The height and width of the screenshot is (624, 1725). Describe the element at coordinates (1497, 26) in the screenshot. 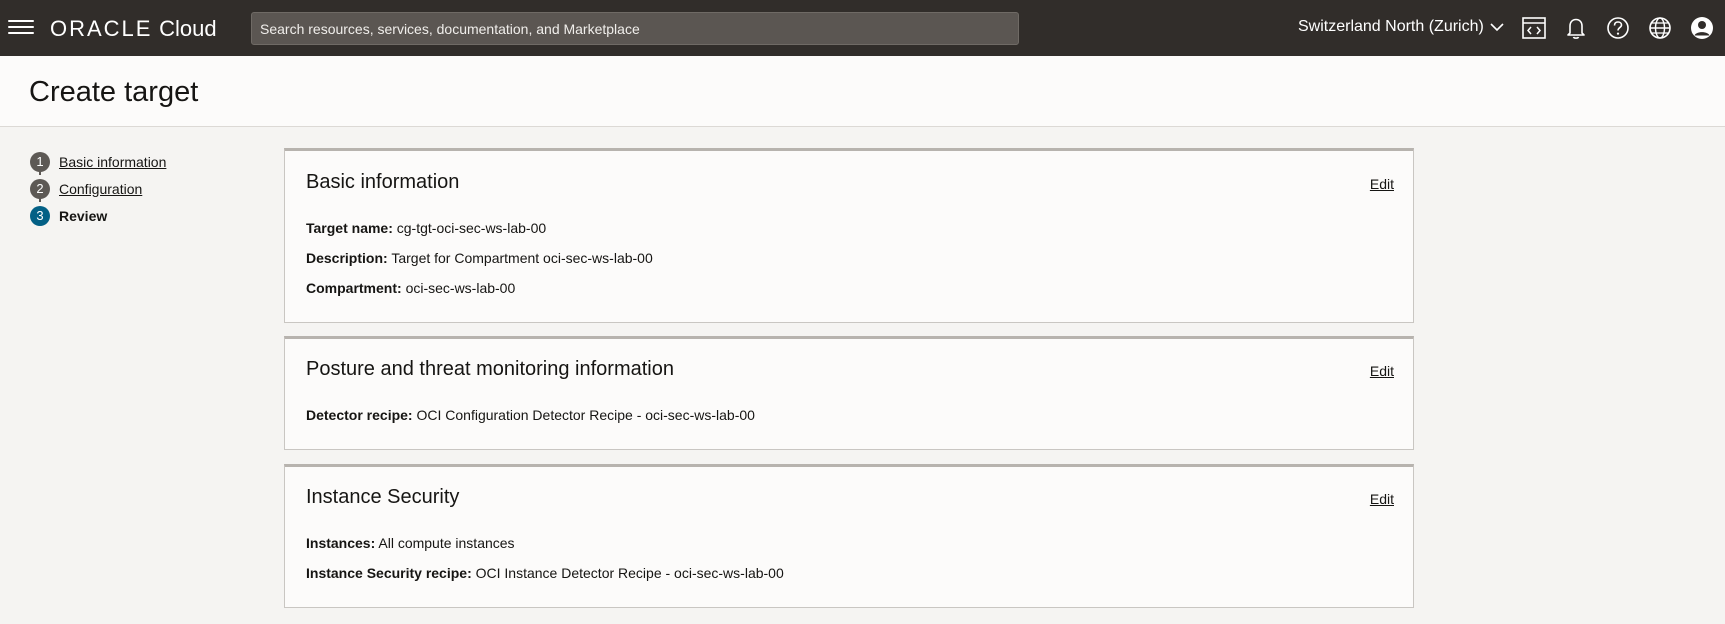

I see `chevron-down-icon` at that location.